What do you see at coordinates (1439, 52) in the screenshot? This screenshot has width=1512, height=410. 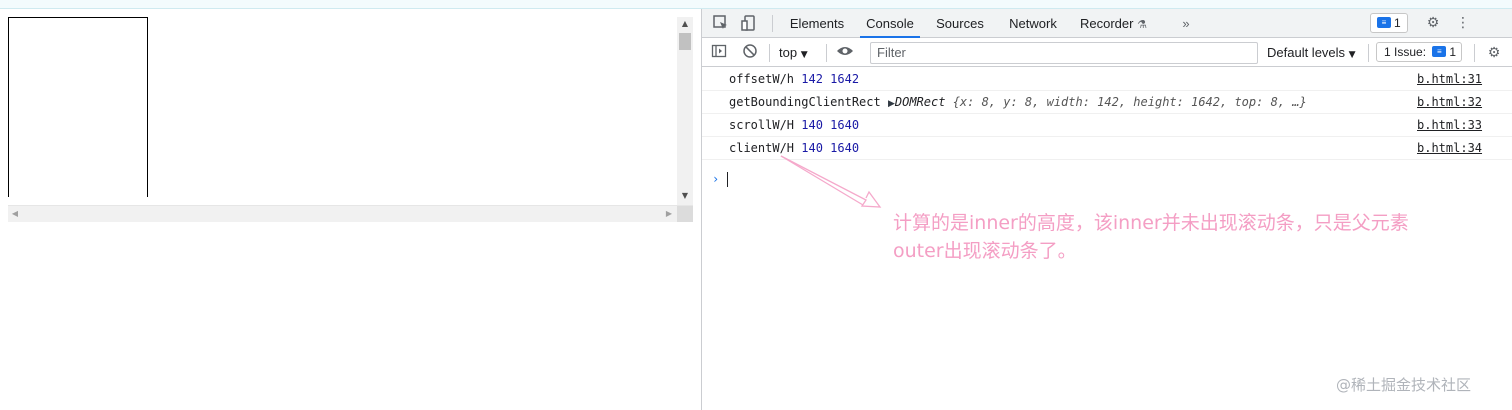 I see `issue-message-icon: ≡` at bounding box center [1439, 52].